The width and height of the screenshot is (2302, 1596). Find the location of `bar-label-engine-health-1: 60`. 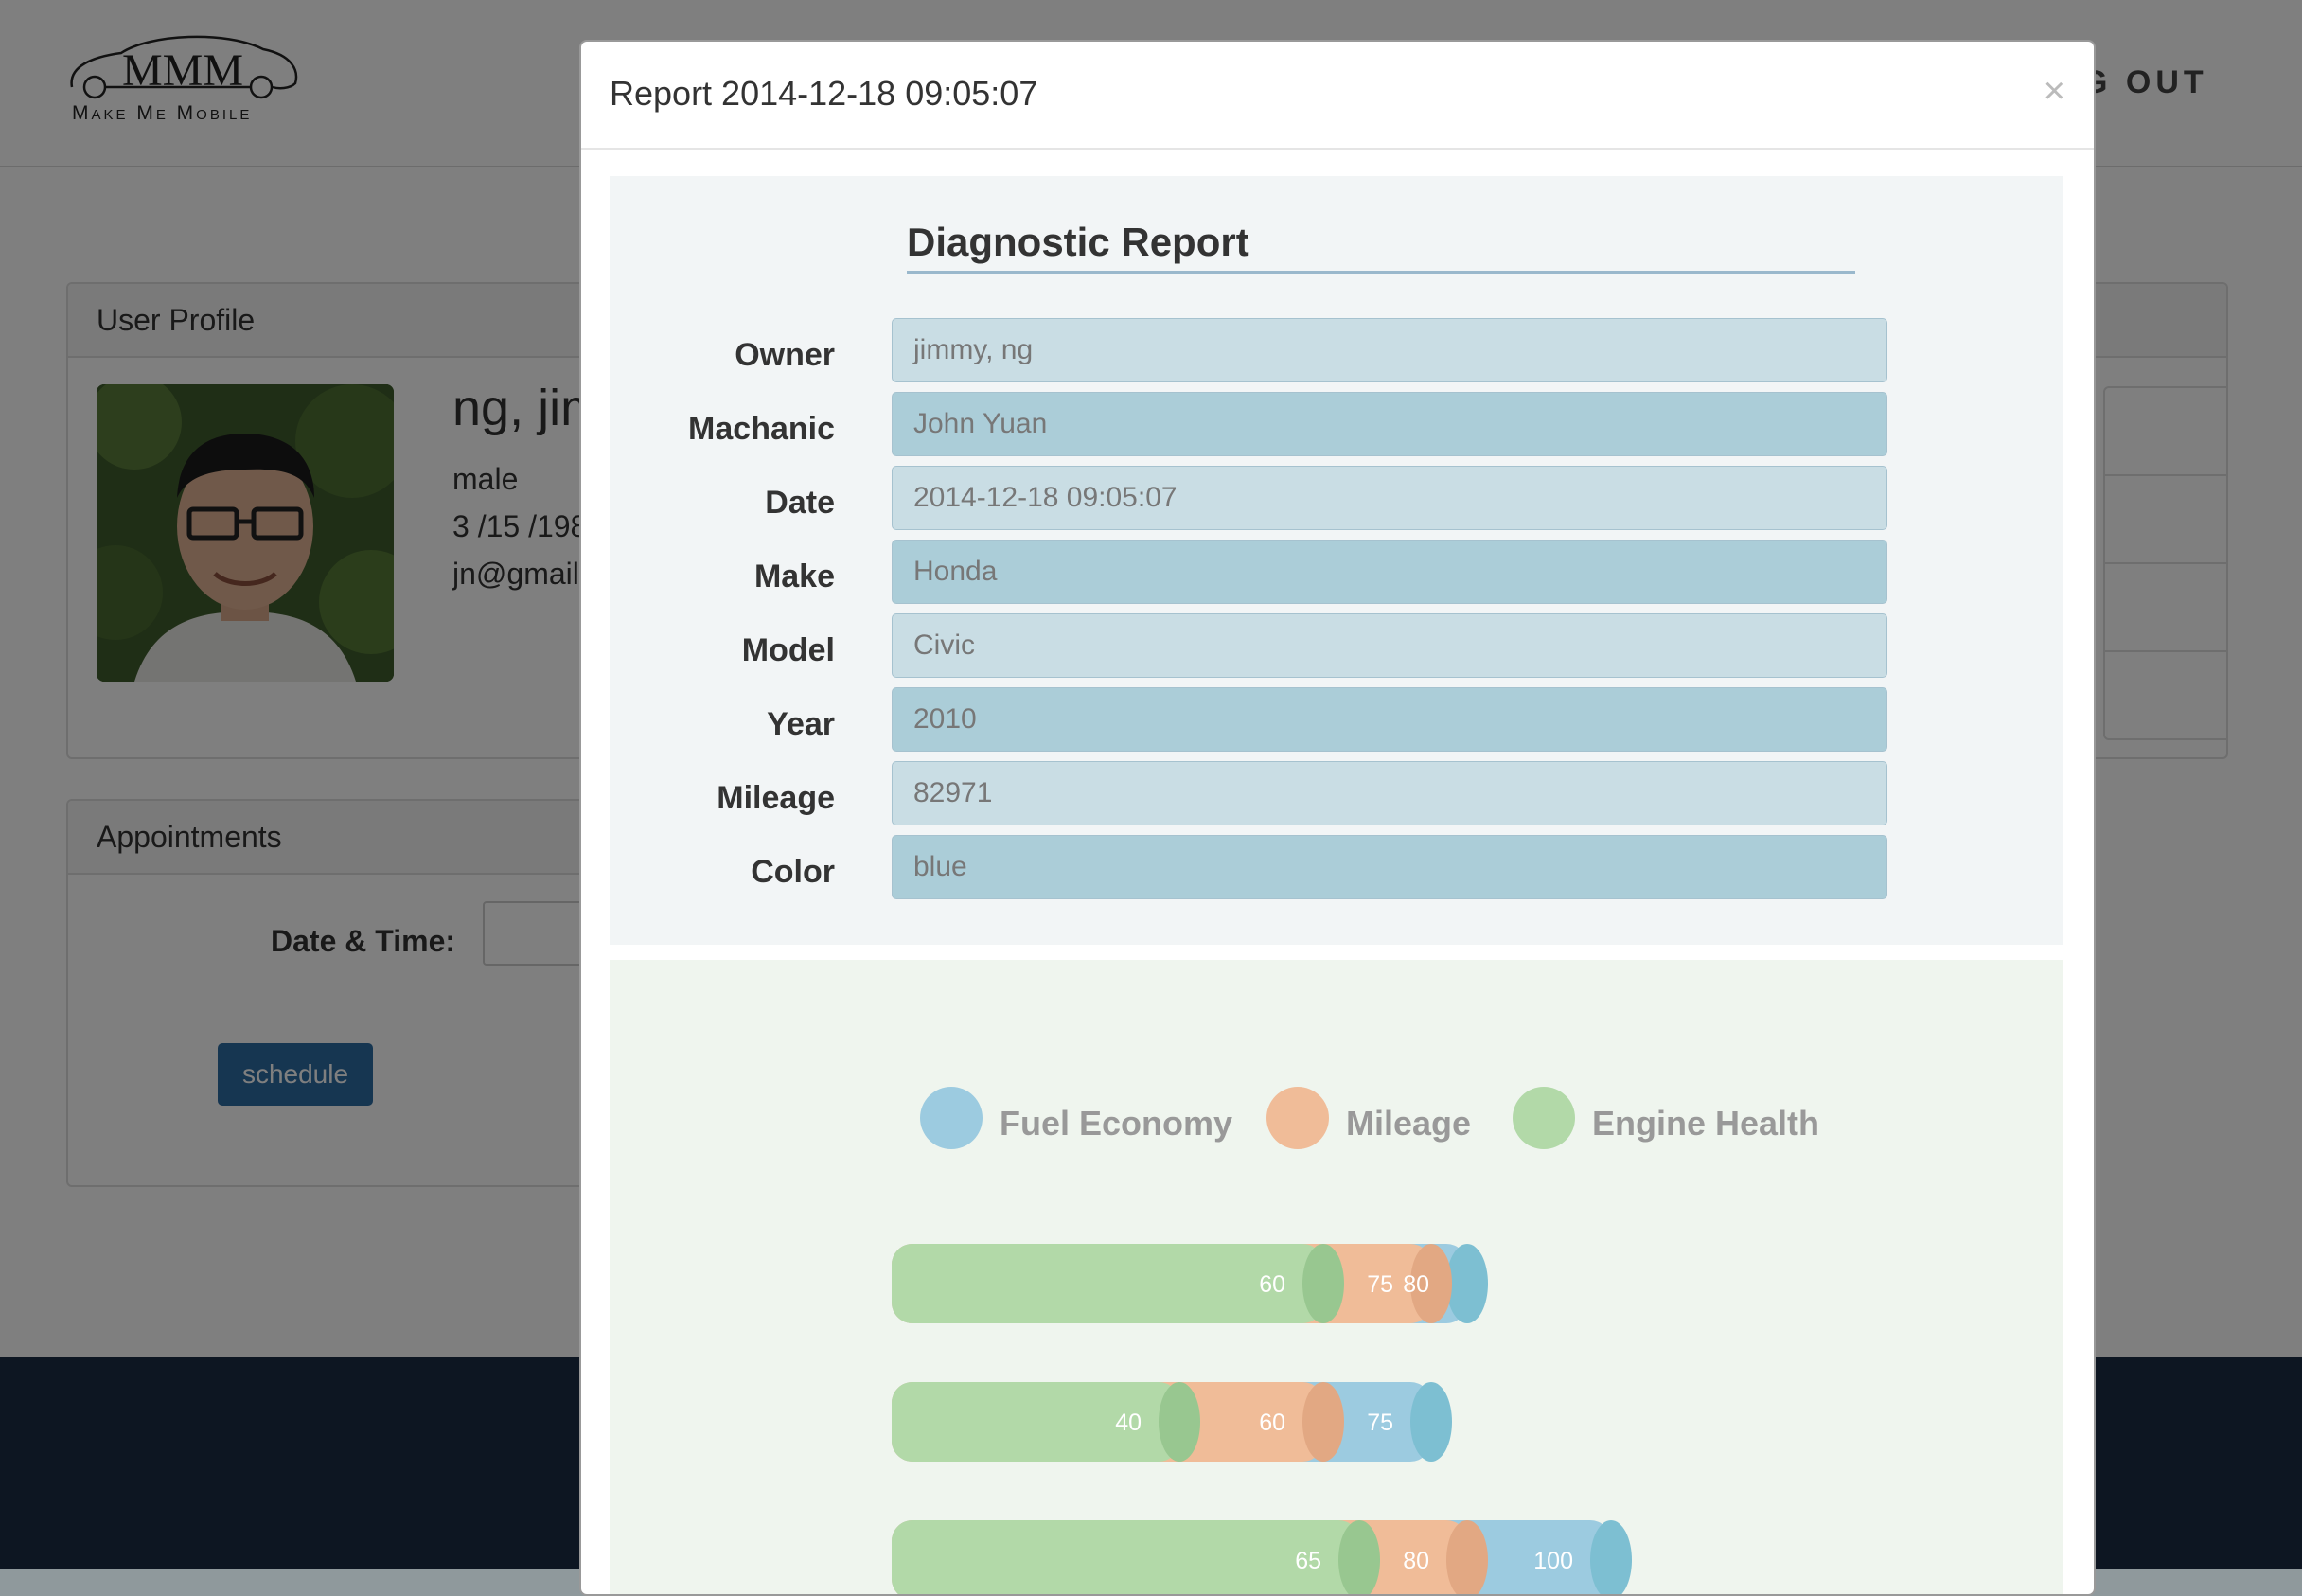

bar-label-engine-health-1: 60 is located at coordinates (1272, 1284).